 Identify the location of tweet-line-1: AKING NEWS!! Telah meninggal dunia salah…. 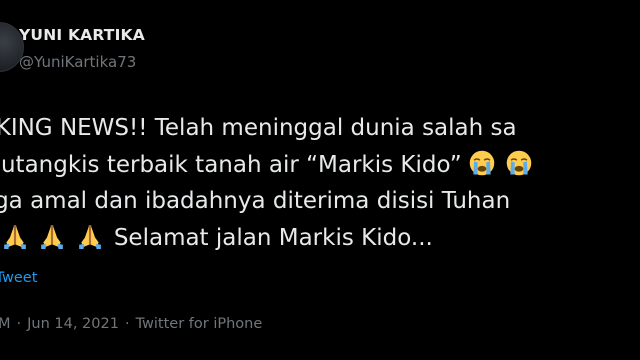
(320, 128).